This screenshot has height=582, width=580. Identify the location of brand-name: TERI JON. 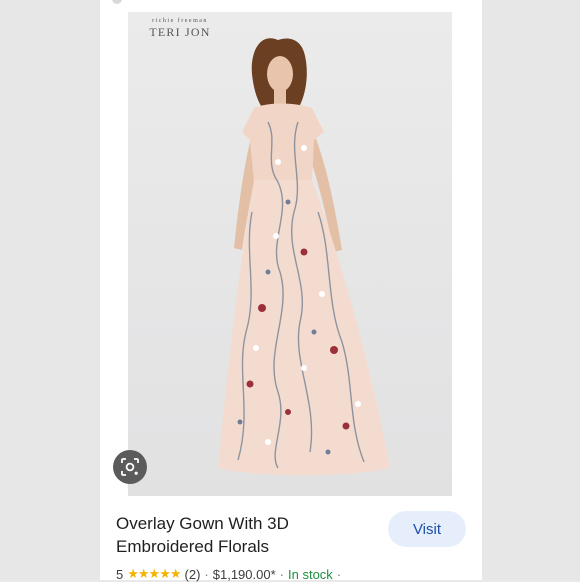
(180, 32).